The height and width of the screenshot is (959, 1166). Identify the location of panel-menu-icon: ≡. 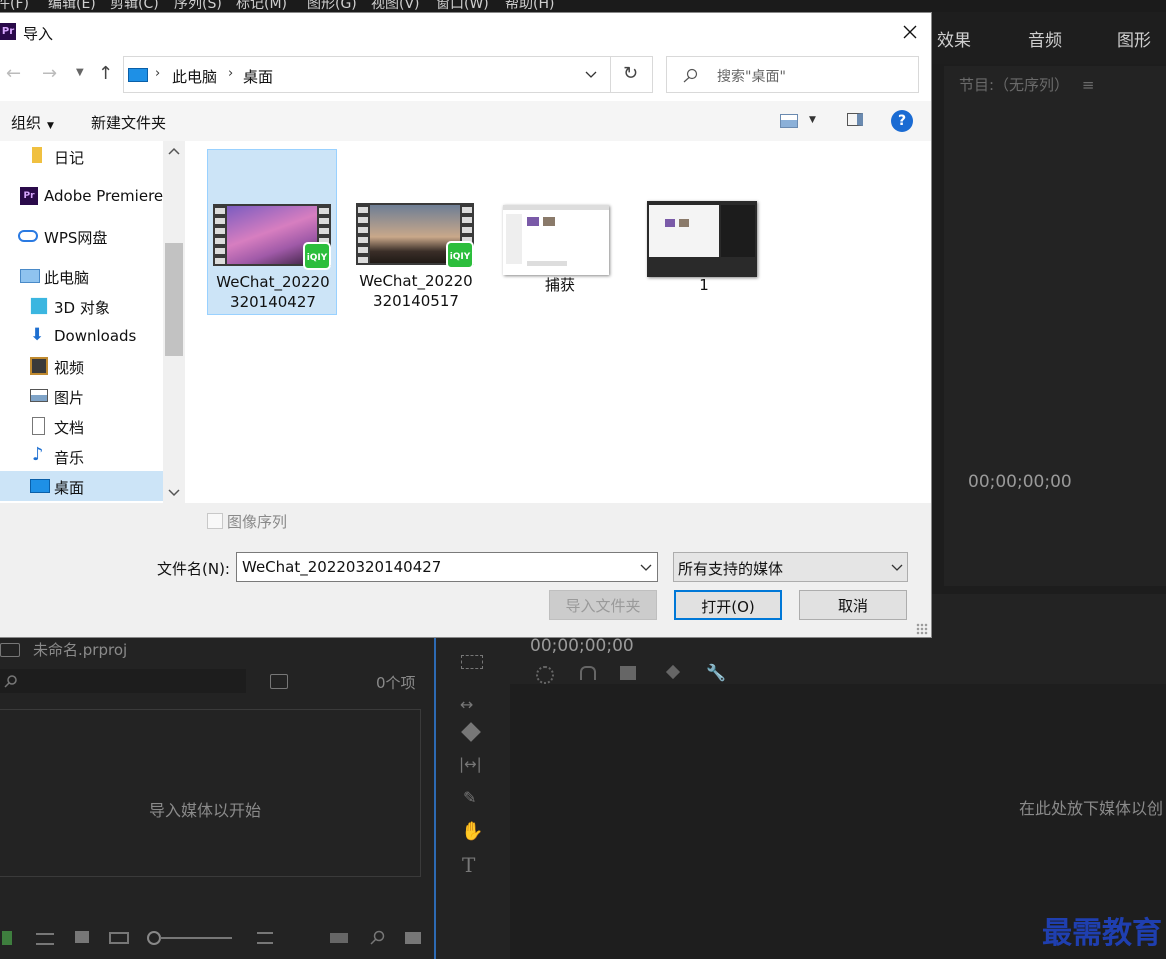
(1088, 85).